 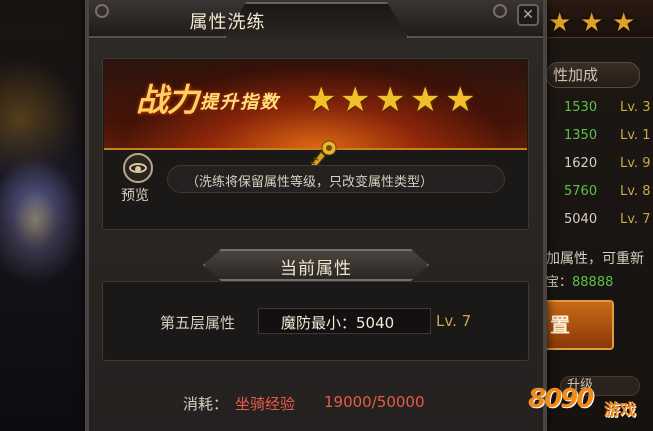 I want to click on watermark-text: 游戏, so click(x=620, y=409).